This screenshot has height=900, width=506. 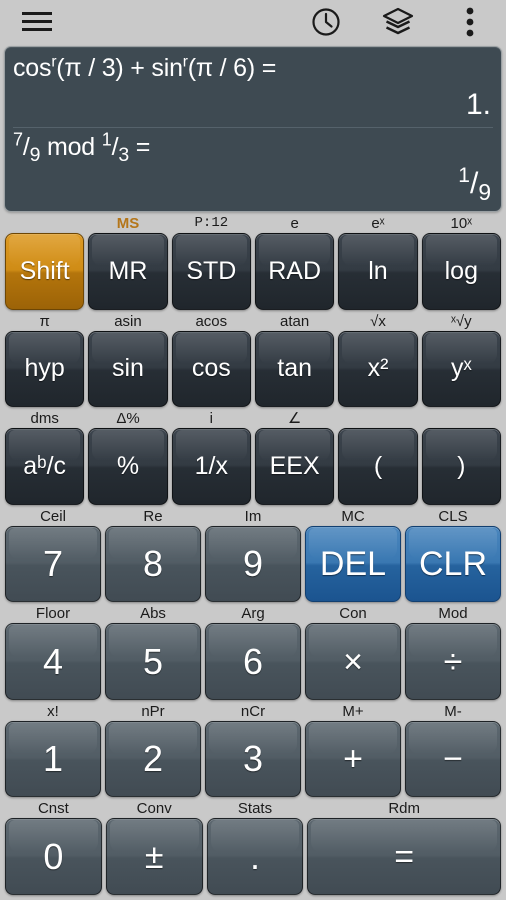 I want to click on key-cell: Re 8, so click(x=153, y=557).